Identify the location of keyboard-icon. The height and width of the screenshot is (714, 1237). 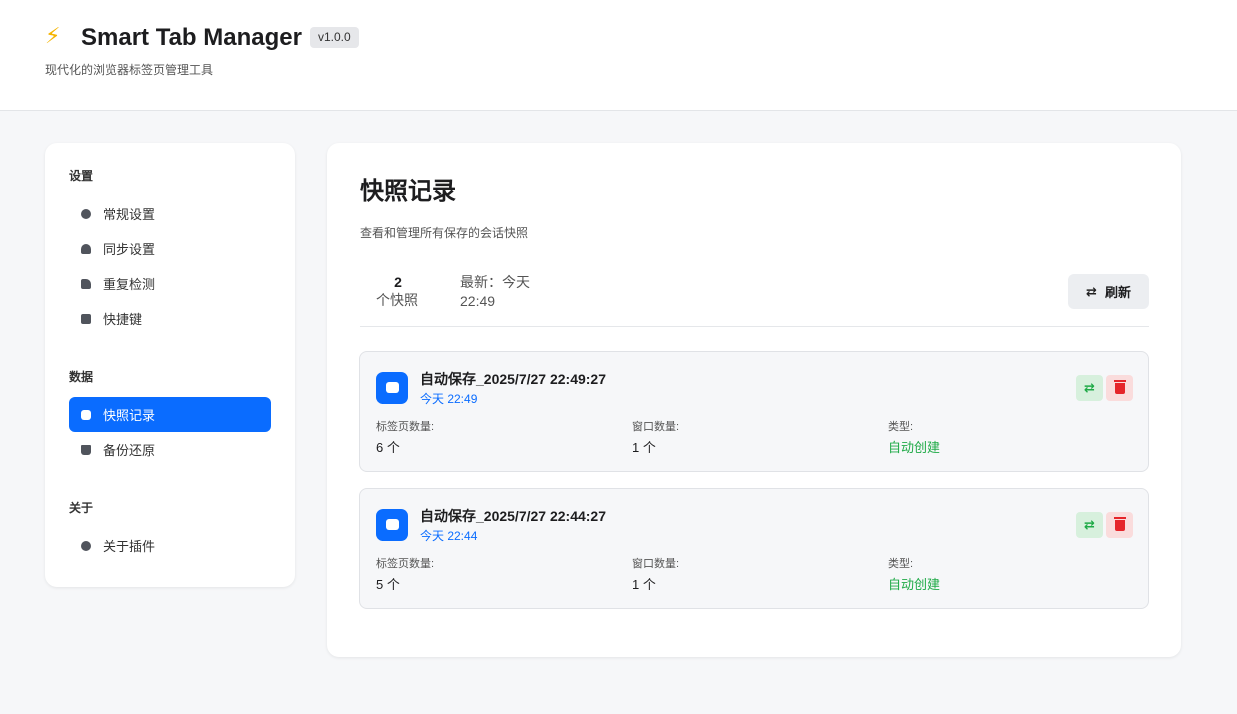
(86, 318).